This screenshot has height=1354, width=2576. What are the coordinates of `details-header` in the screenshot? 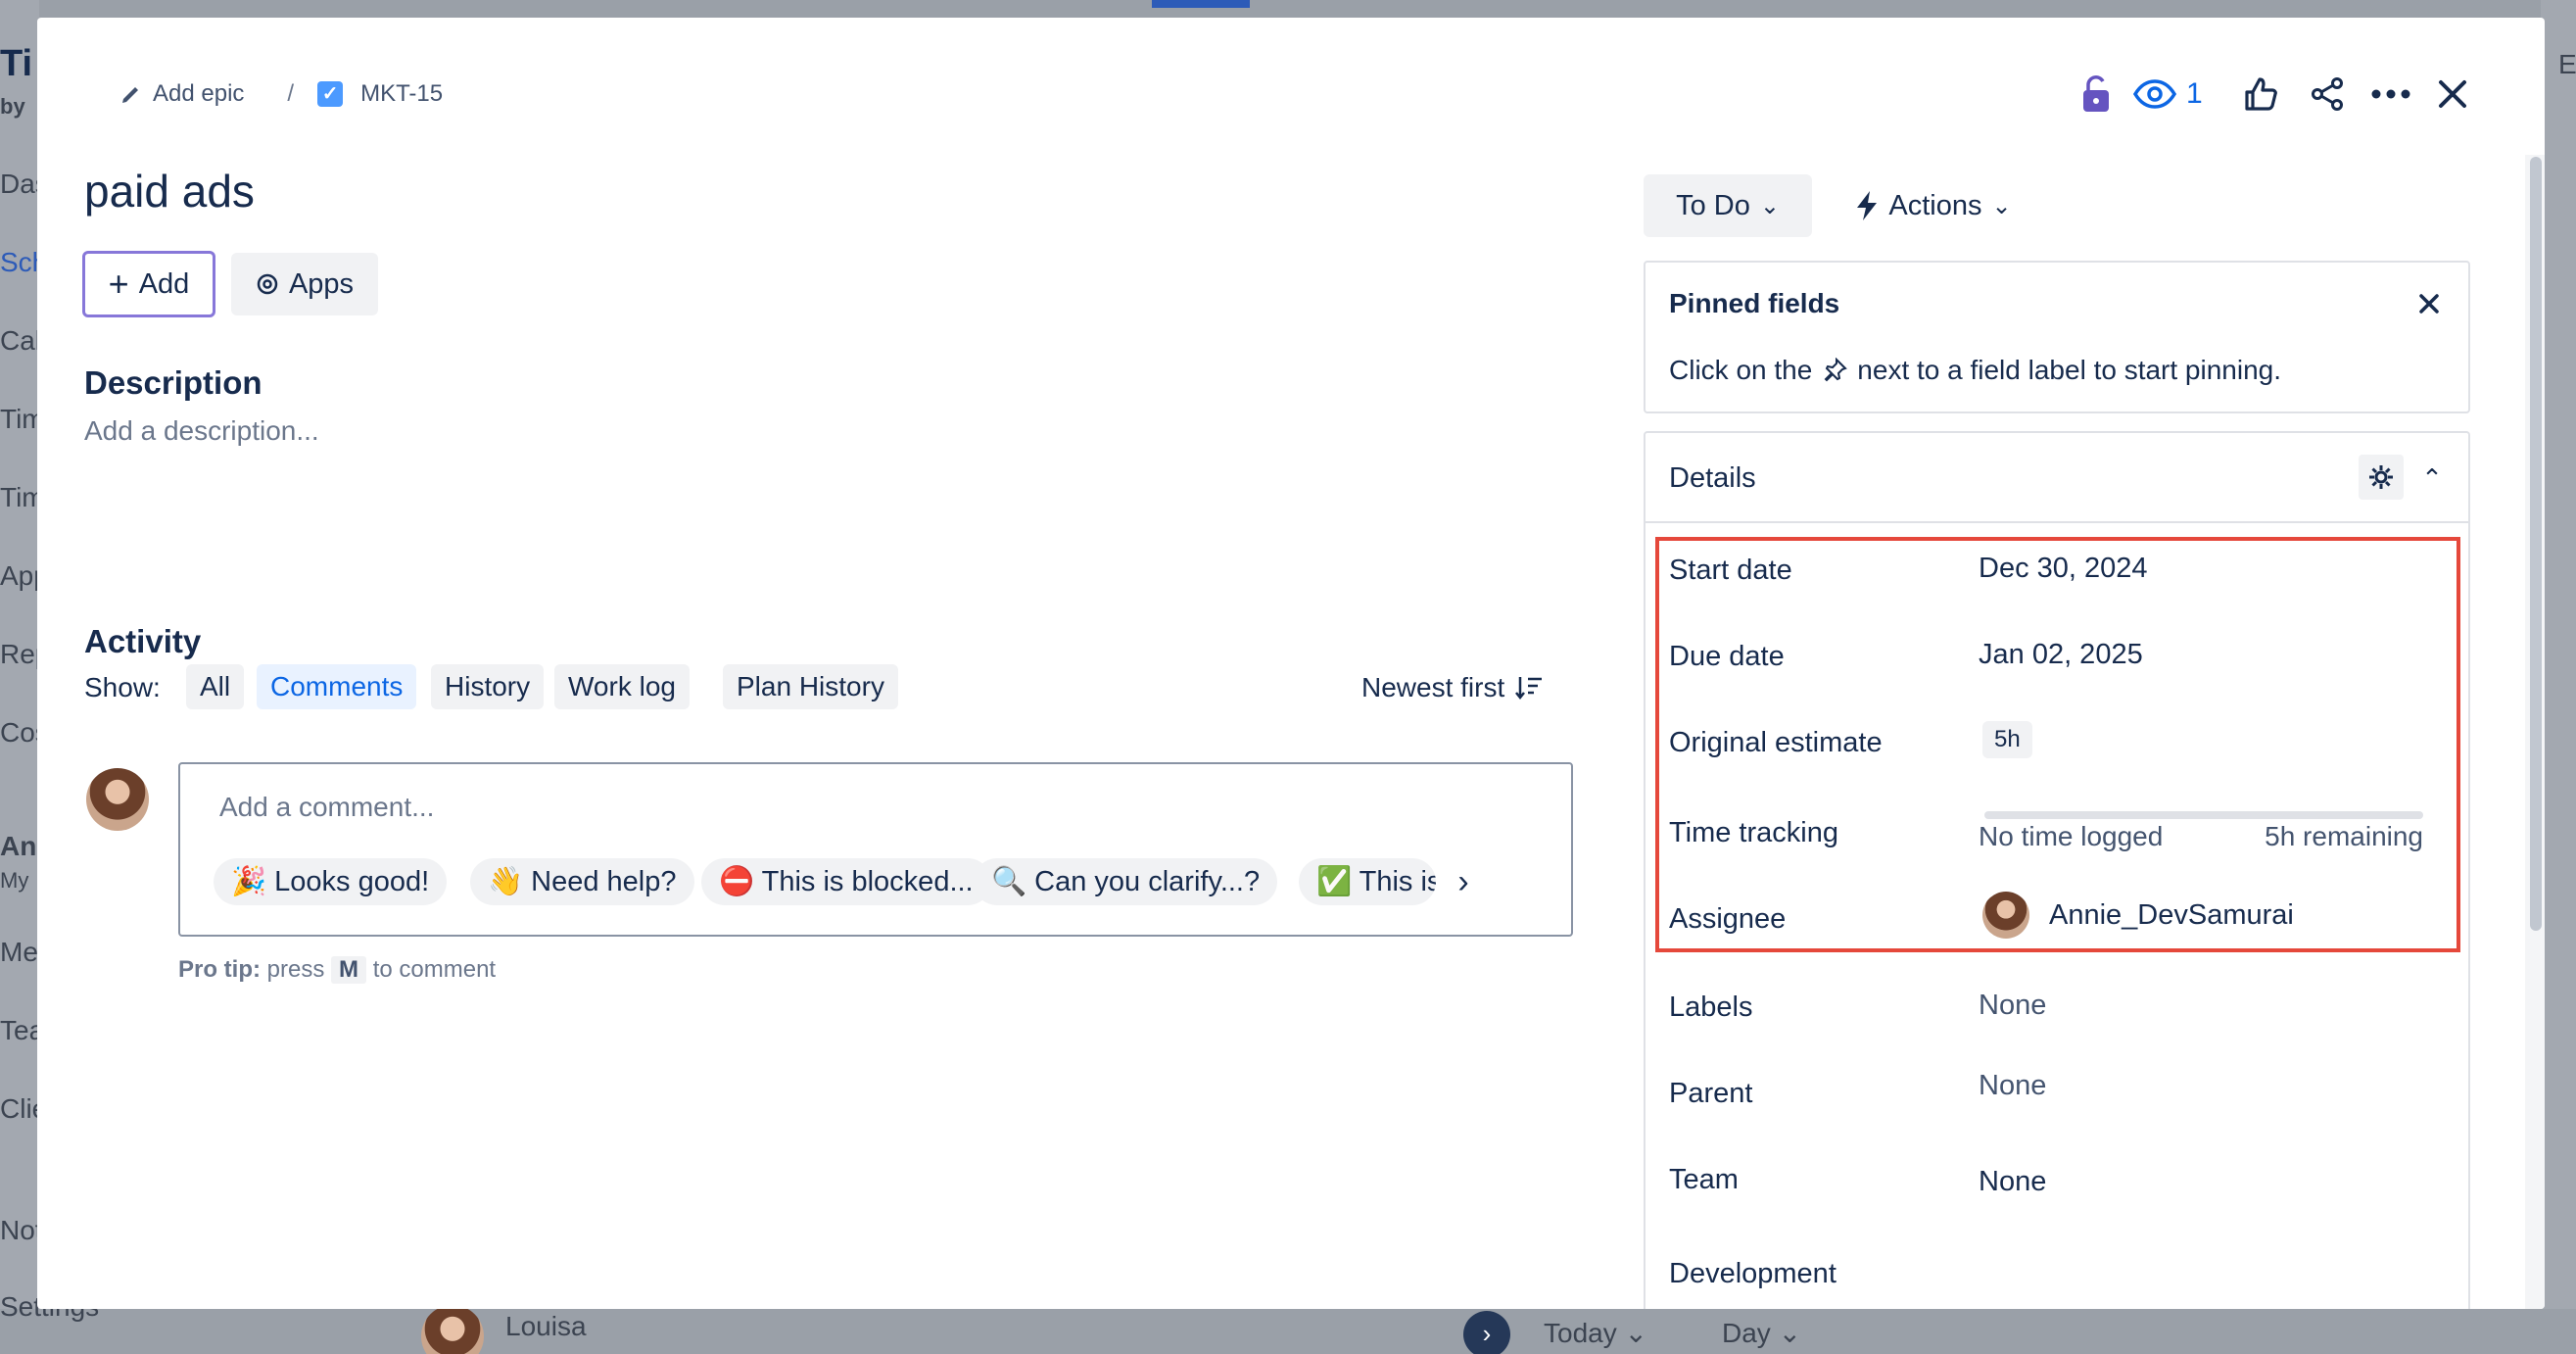 It's located at (2057, 478).